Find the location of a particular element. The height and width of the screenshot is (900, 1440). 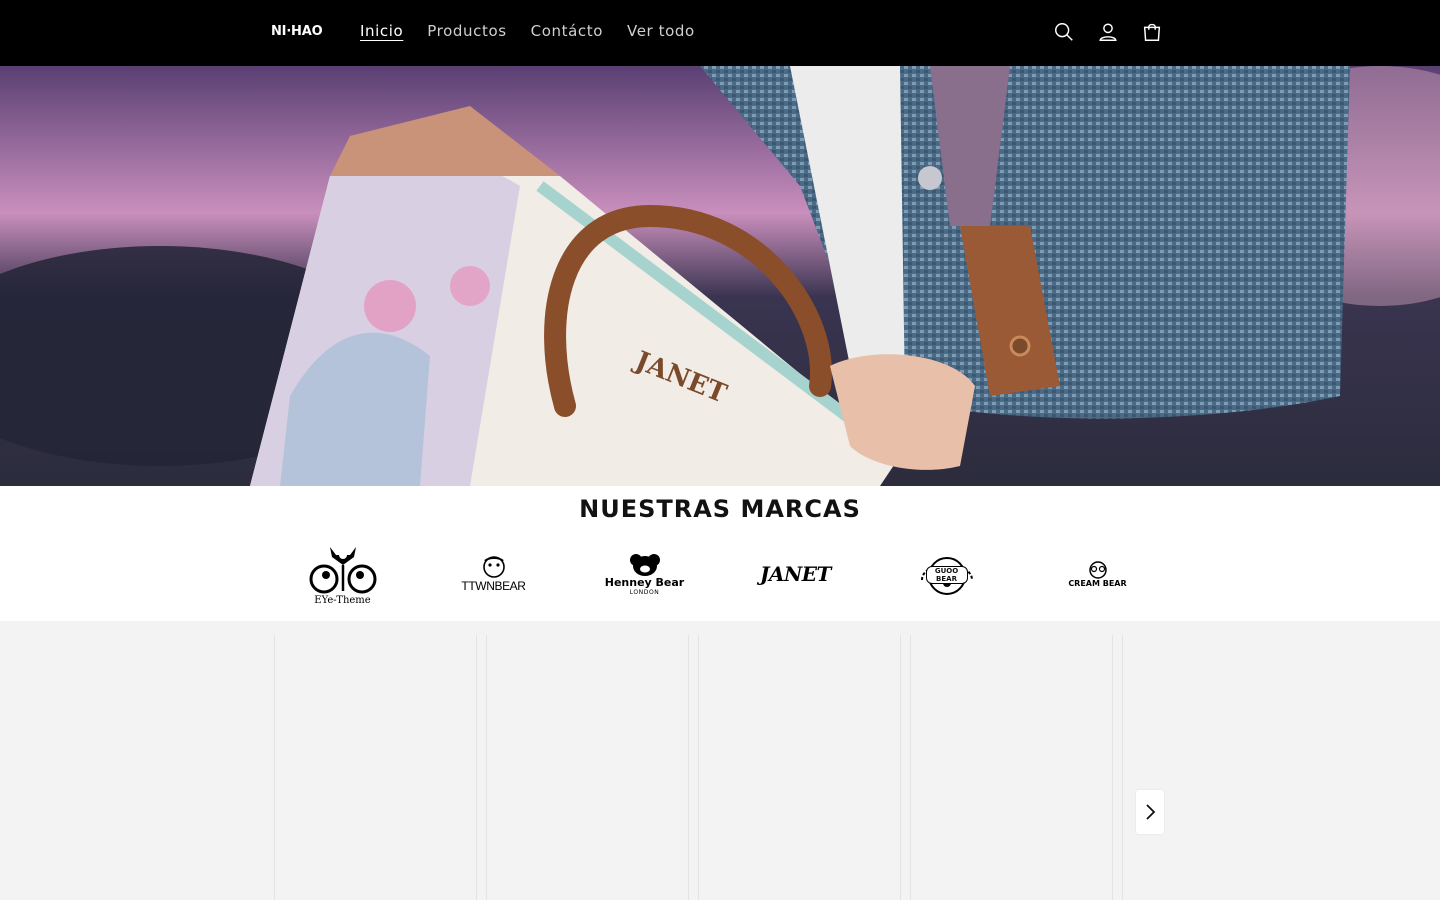

brand-cream-bear: CREAM BEAR is located at coordinates (1097, 574).